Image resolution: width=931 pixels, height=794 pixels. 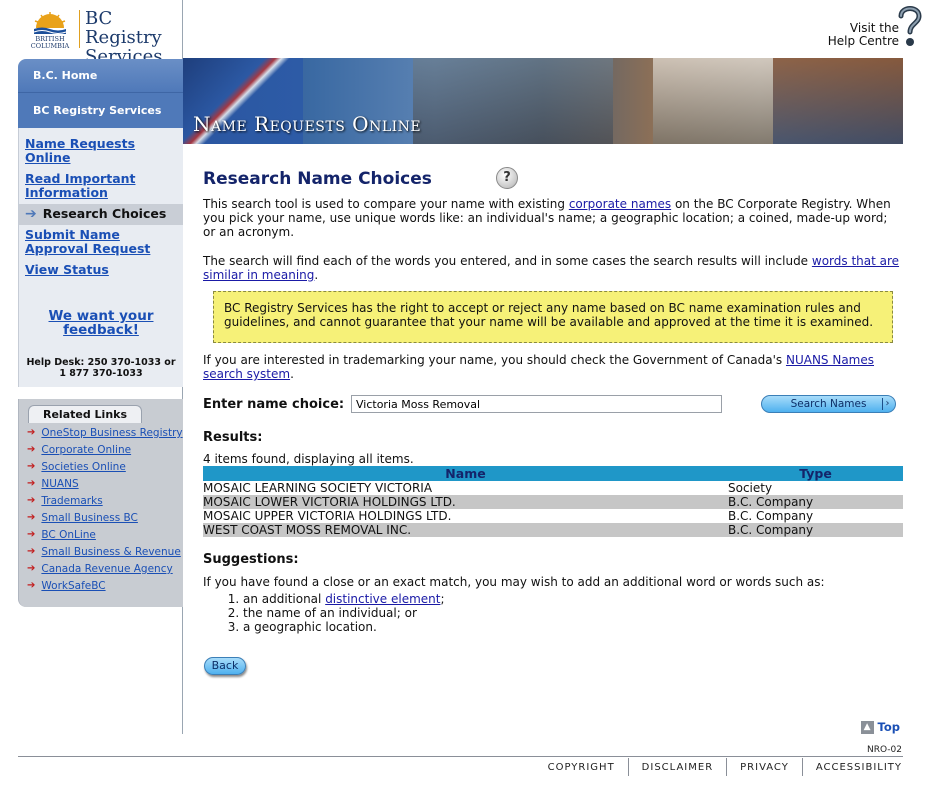 What do you see at coordinates (344, 627) in the screenshot?
I see `list-item: a geographic location.` at bounding box center [344, 627].